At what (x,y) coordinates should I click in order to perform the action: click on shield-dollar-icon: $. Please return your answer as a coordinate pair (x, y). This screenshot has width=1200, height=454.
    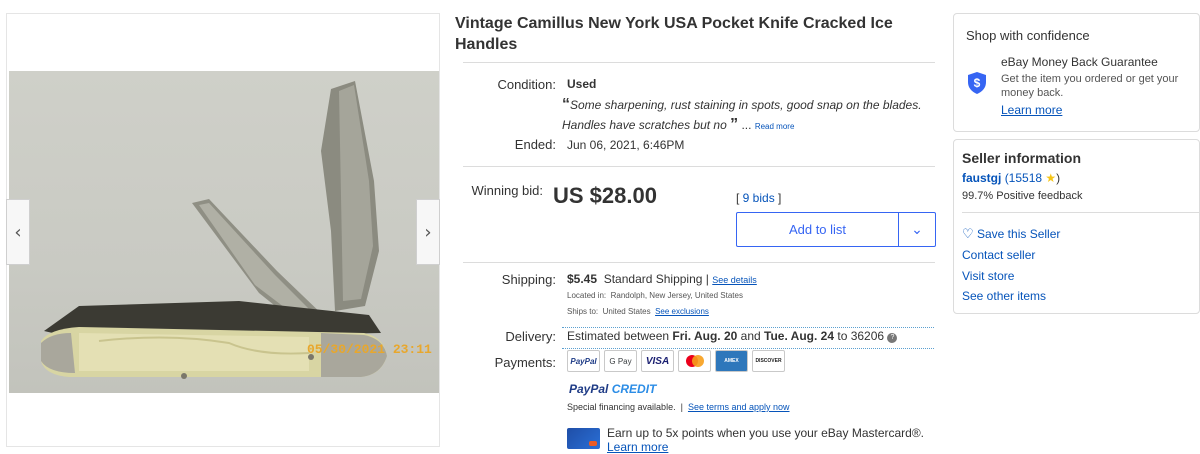
    Looking at the image, I should click on (977, 83).